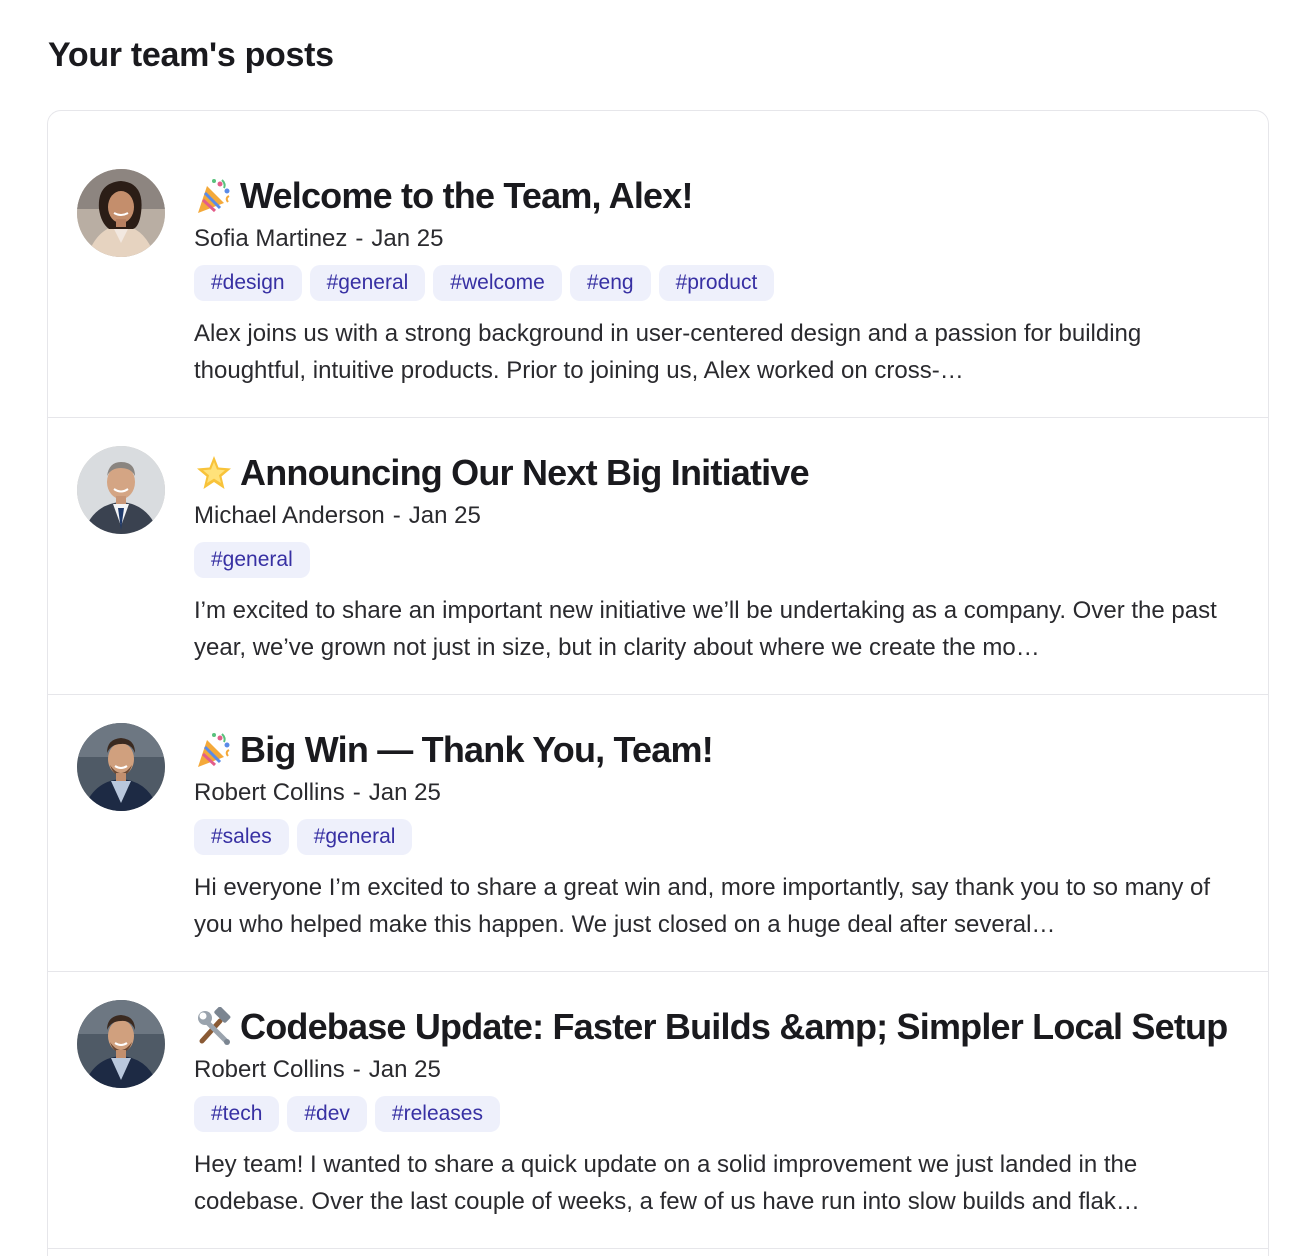  What do you see at coordinates (719, 239) in the screenshot?
I see `post-meta: Sofia Martinez - Jan 25` at bounding box center [719, 239].